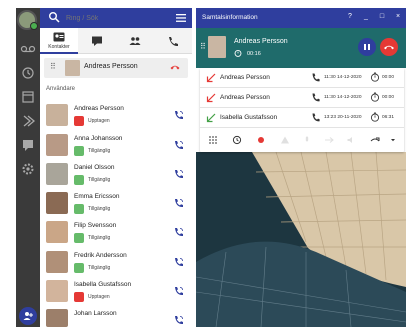  I want to click on selected-contact-name: Andreas Persson, so click(111, 66).